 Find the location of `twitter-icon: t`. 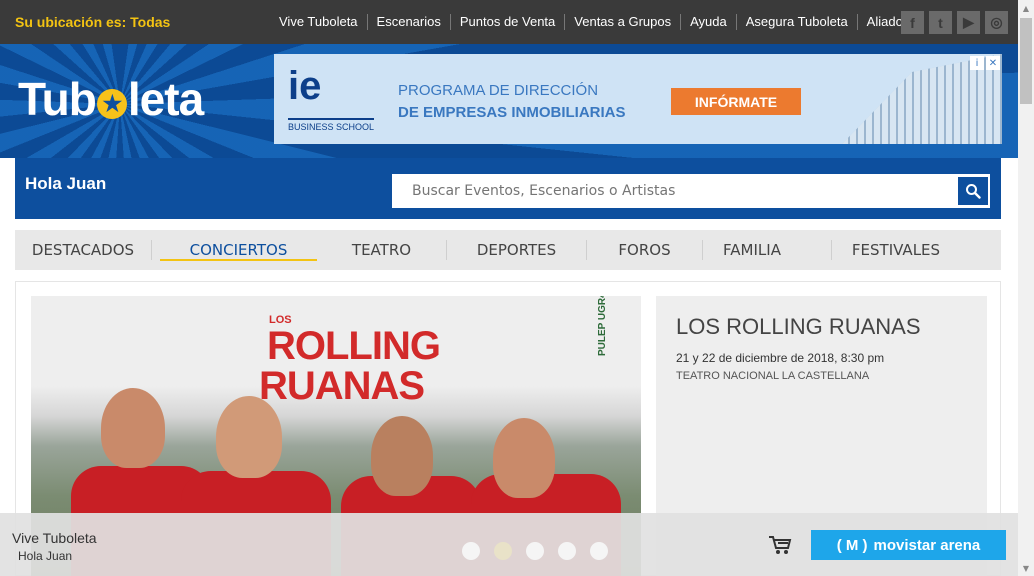

twitter-icon: t is located at coordinates (940, 22).